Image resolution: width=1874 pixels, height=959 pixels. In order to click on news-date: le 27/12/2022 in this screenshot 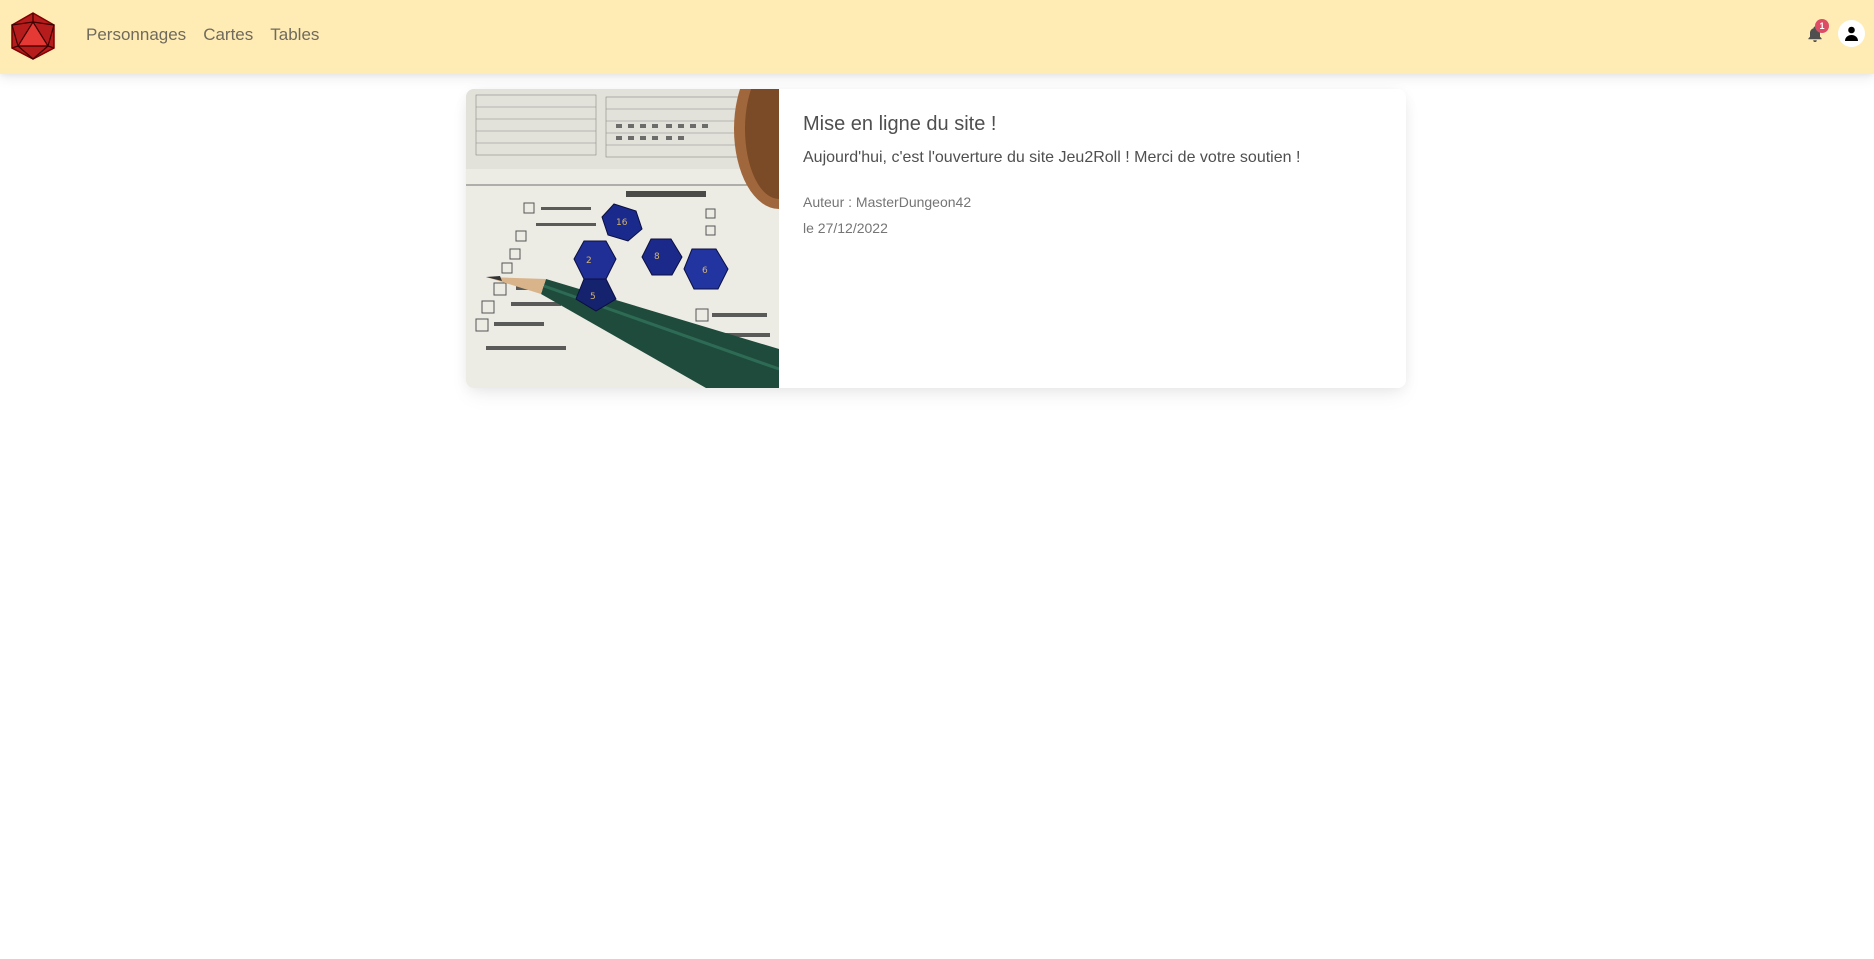, I will do `click(845, 228)`.